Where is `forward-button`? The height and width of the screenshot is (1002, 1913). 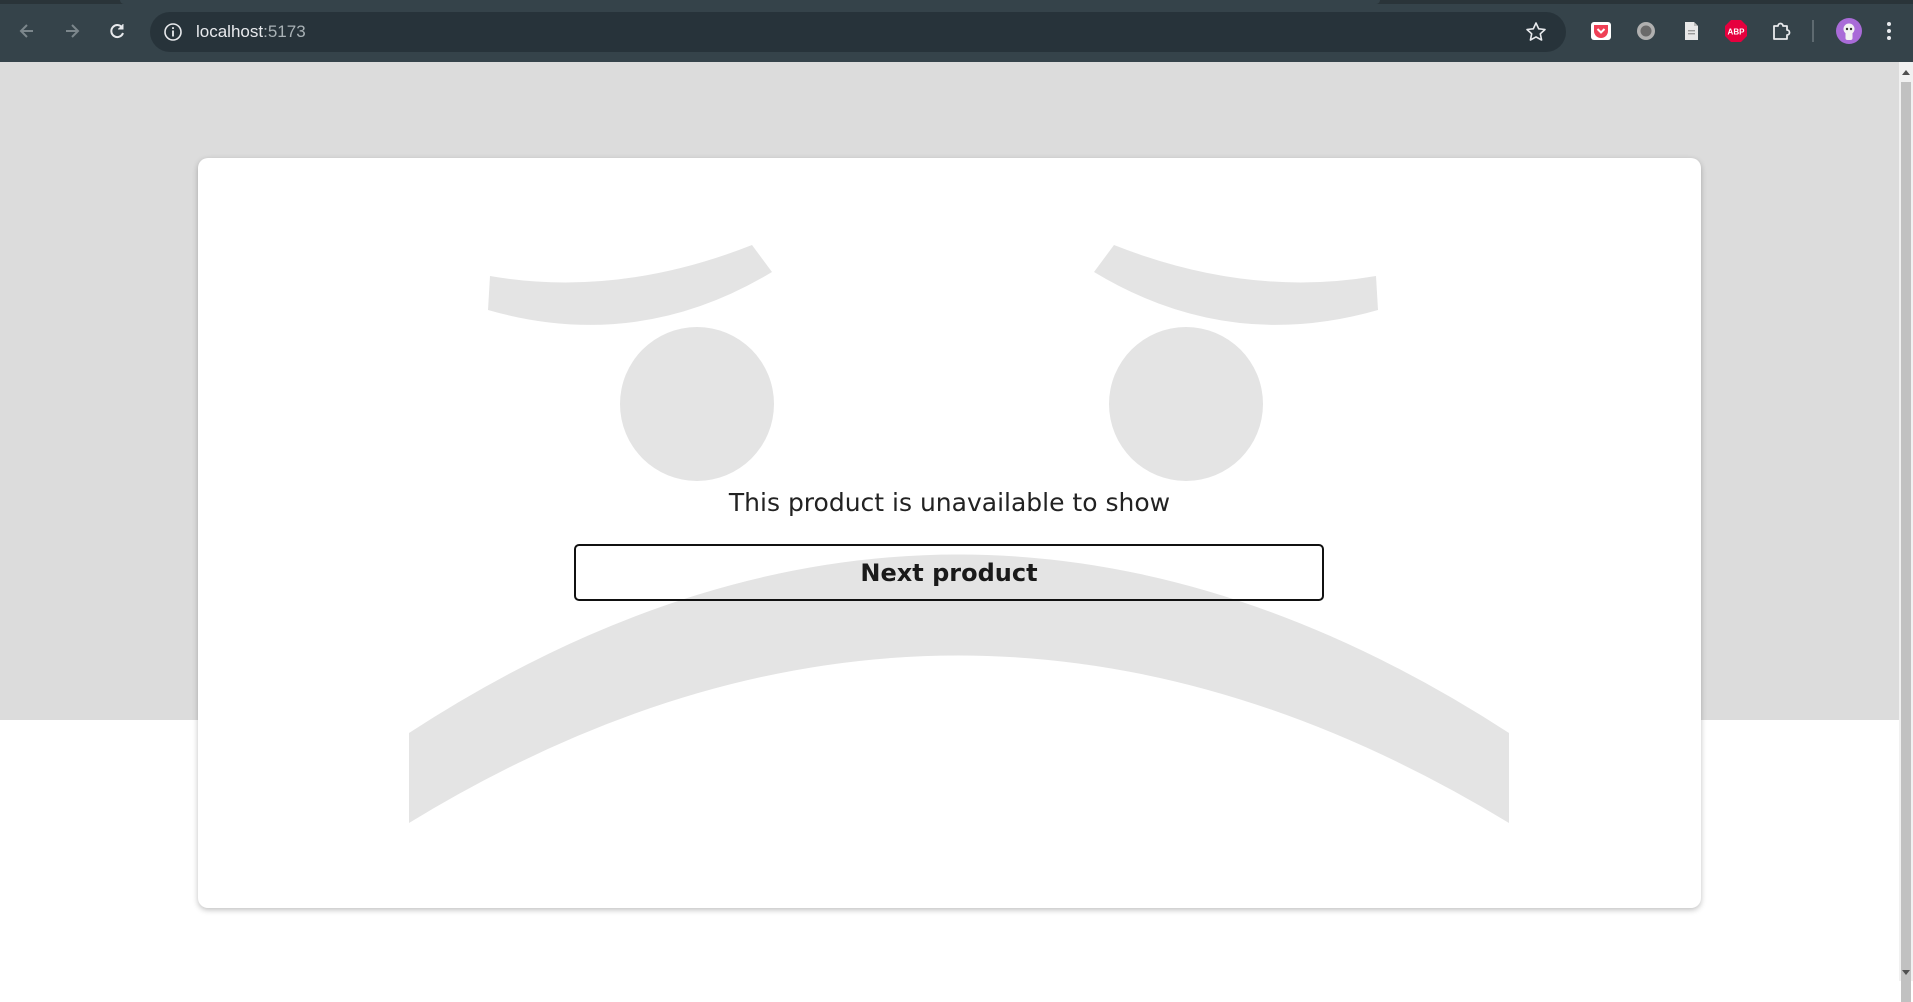
forward-button is located at coordinates (72, 31).